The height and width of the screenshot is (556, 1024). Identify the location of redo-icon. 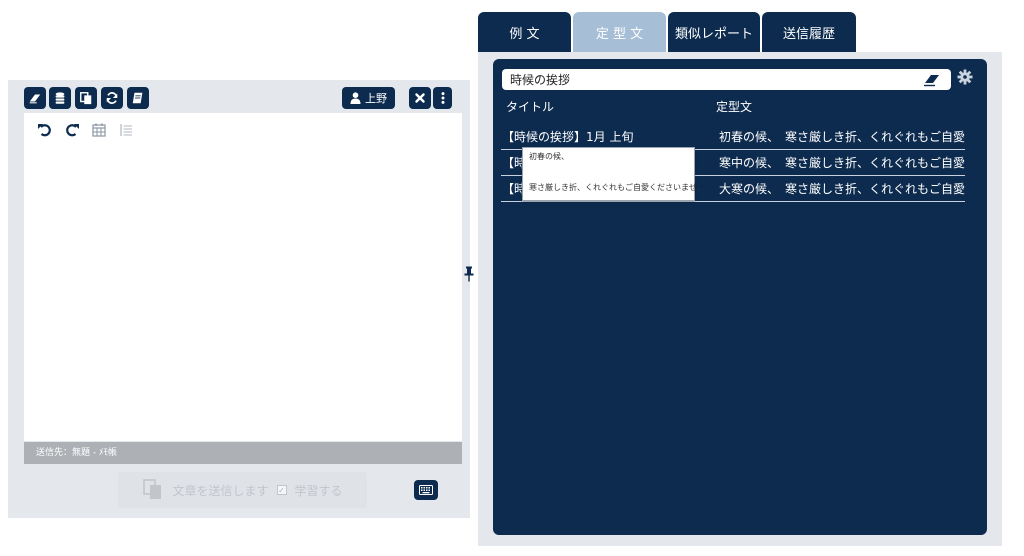
(72, 130).